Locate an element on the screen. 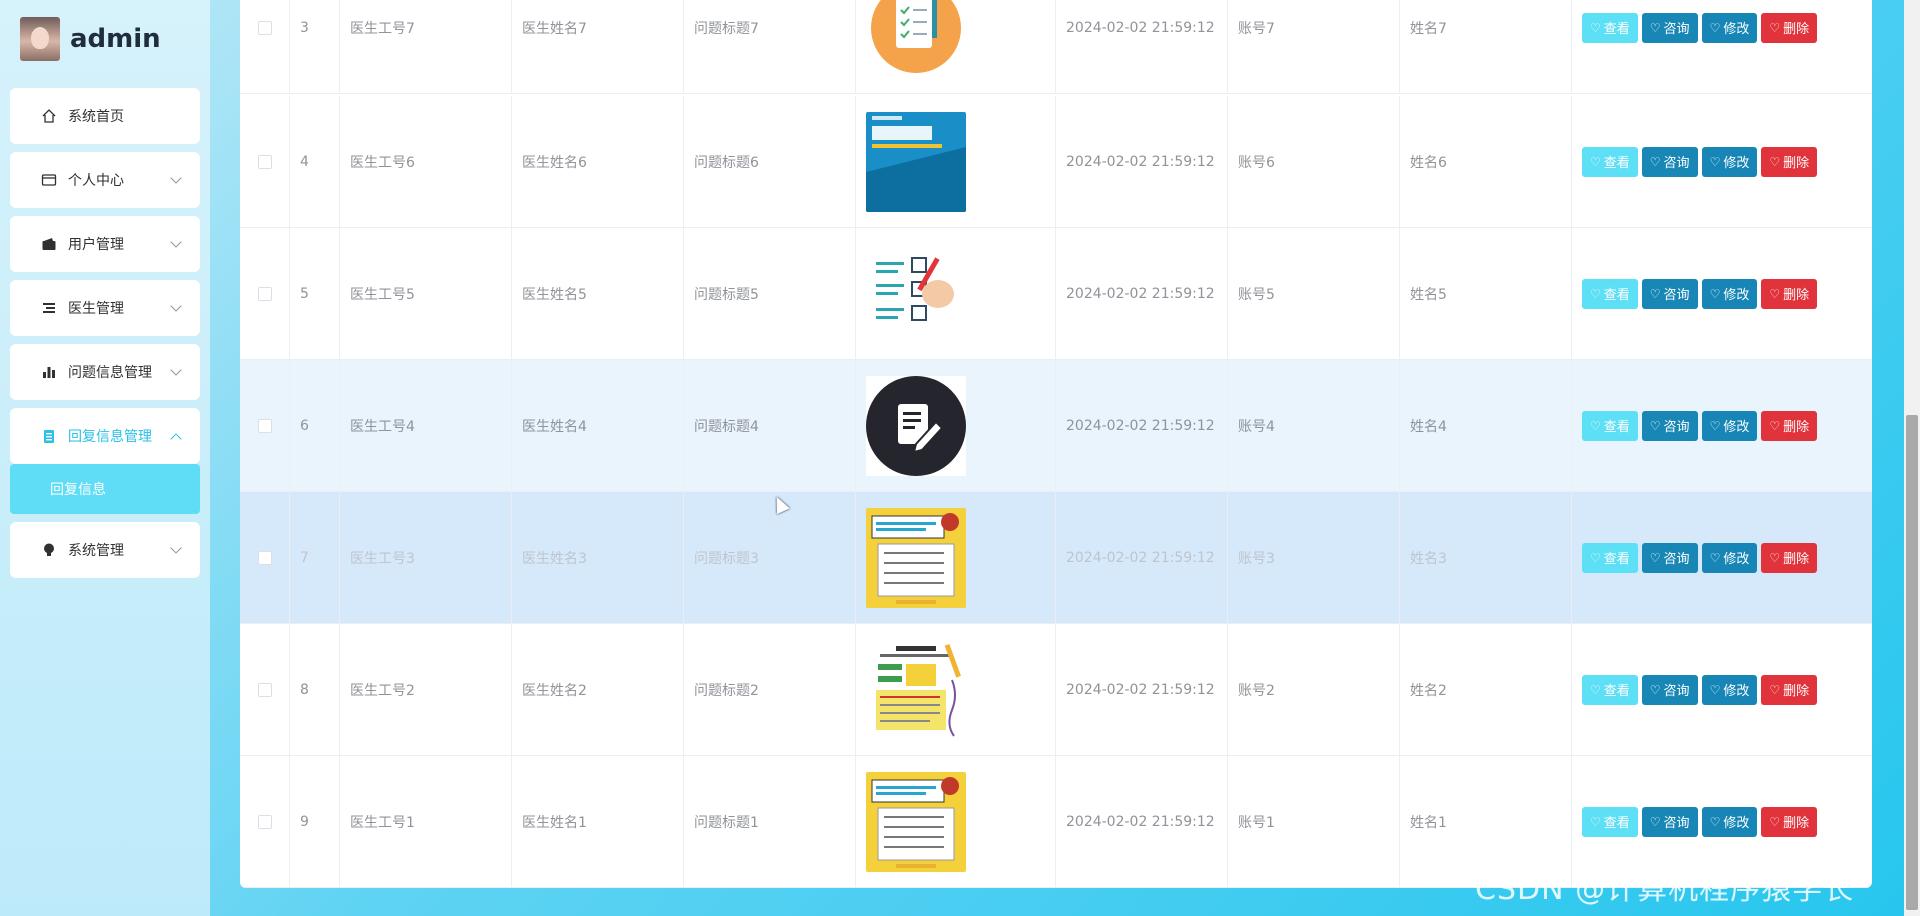  row-index: 5 is located at coordinates (315, 293).